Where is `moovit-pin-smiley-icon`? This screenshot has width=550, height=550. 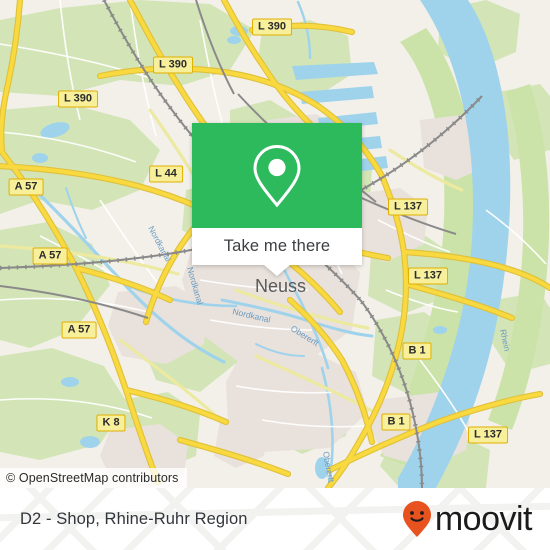 moovit-pin-smiley-icon is located at coordinates (416, 519).